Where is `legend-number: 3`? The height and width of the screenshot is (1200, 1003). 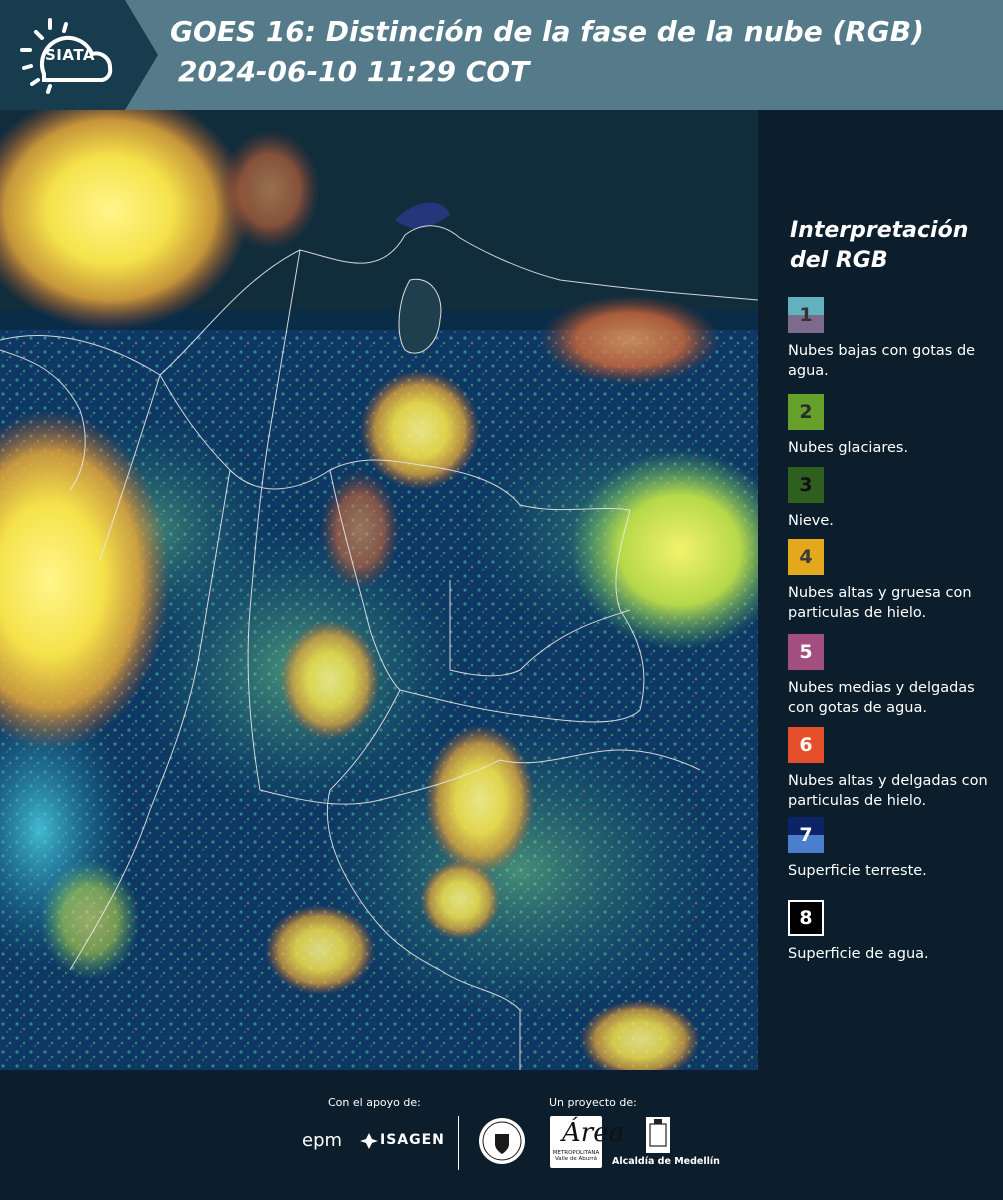
legend-number: 3 is located at coordinates (806, 485).